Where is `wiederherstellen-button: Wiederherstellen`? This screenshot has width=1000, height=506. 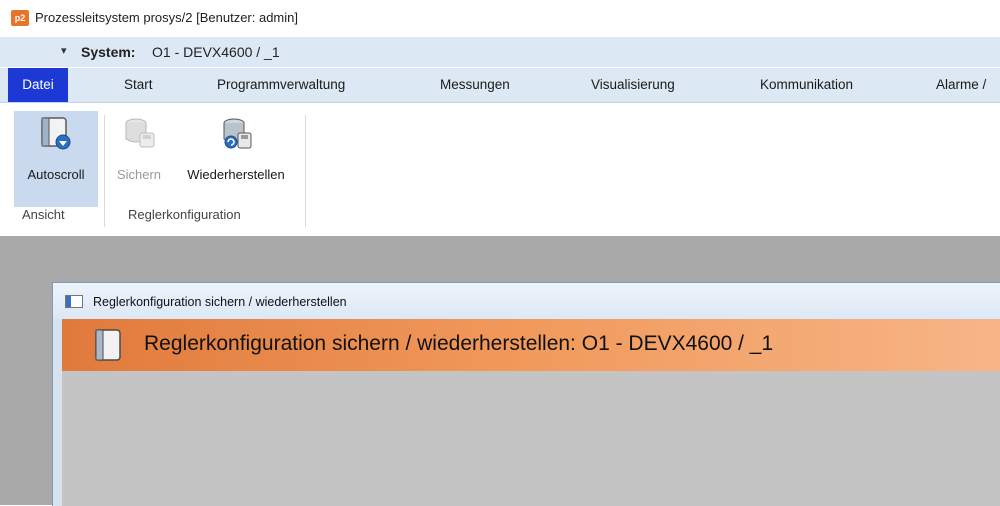 wiederherstellen-button: Wiederherstellen is located at coordinates (236, 159).